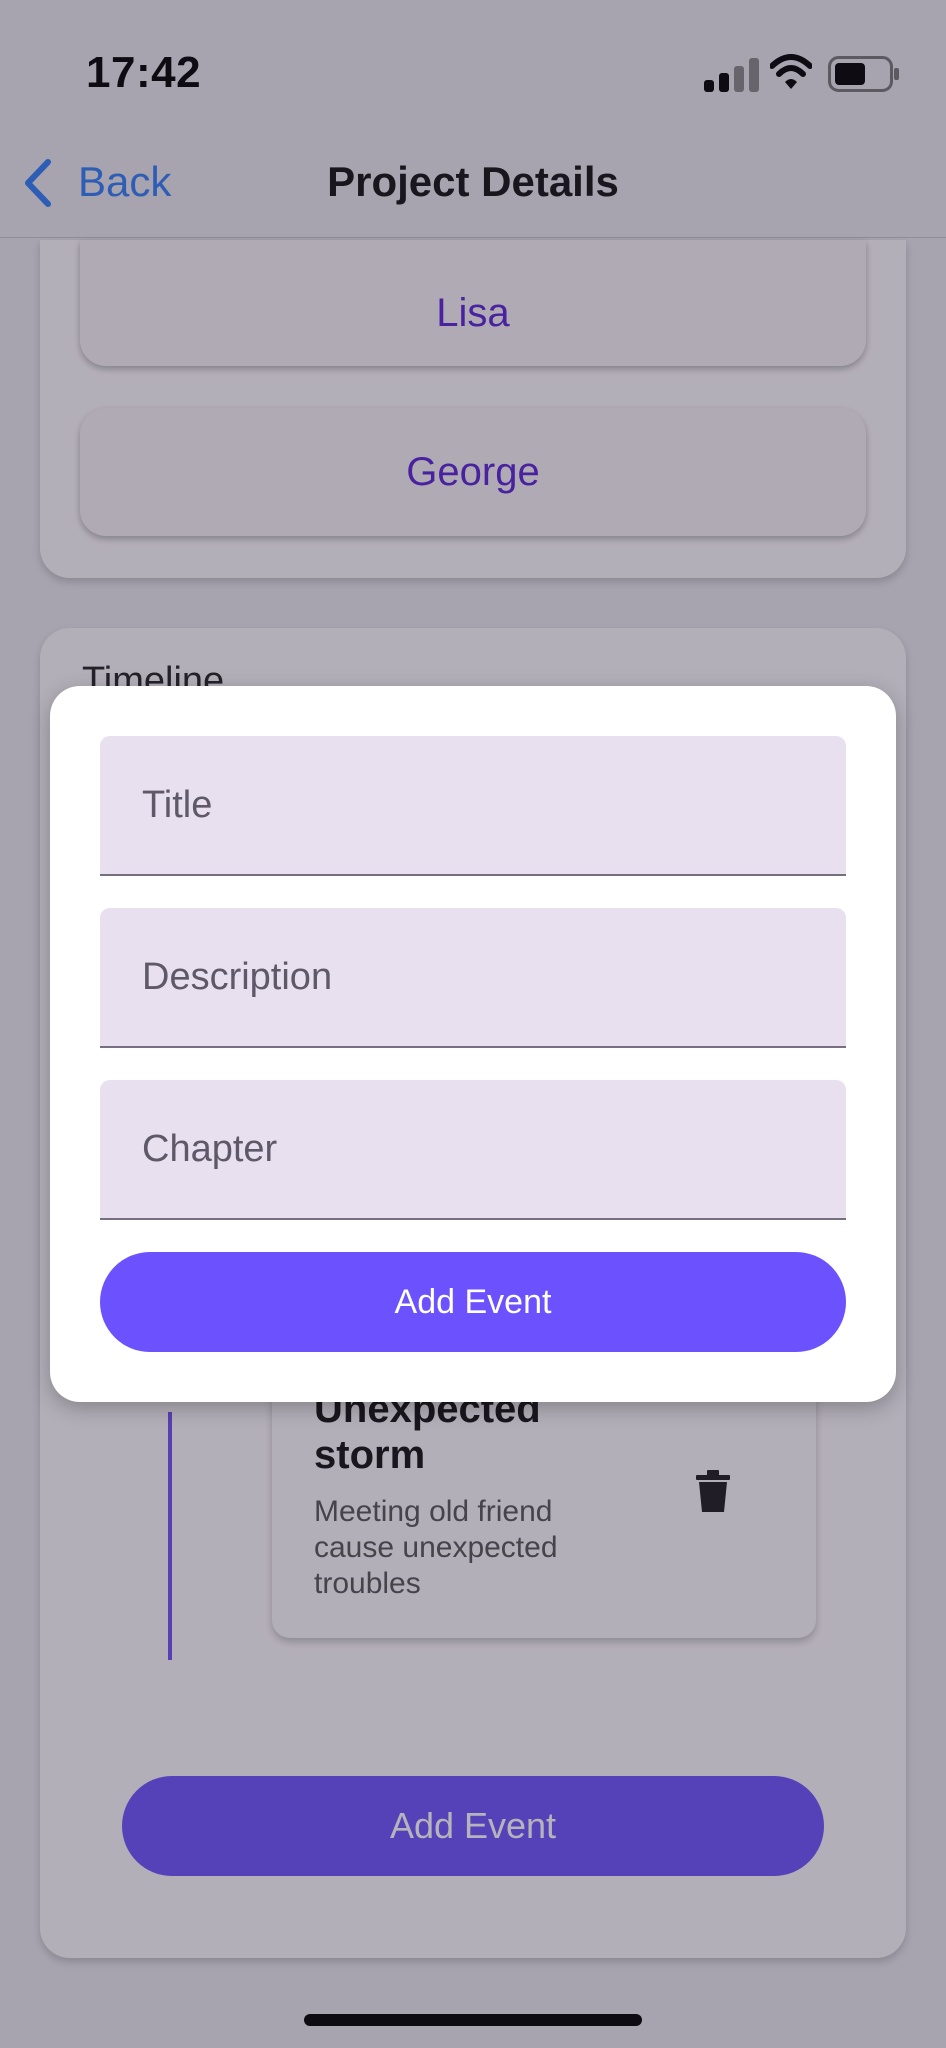  Describe the element at coordinates (494, 1149) in the screenshot. I see `chapter-input` at that location.